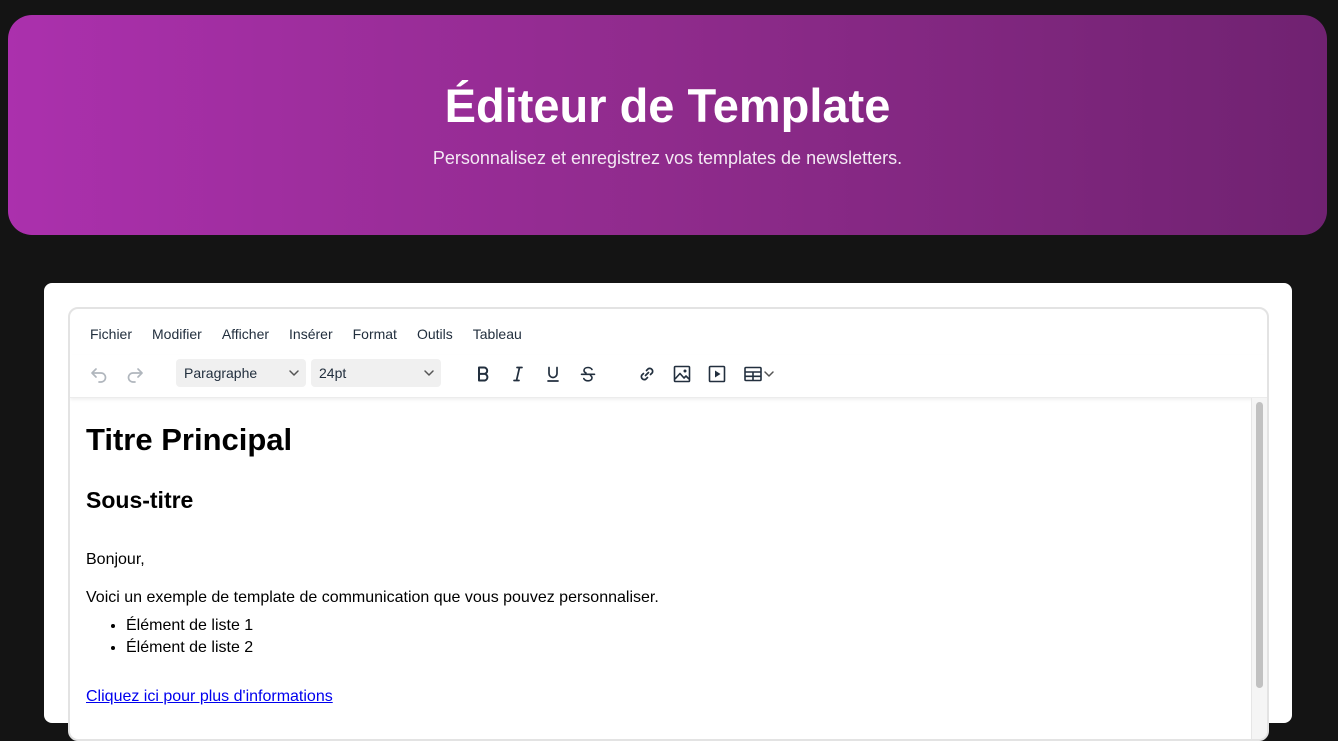  Describe the element at coordinates (189, 626) in the screenshot. I see `list-item: Élément de liste 1` at that location.